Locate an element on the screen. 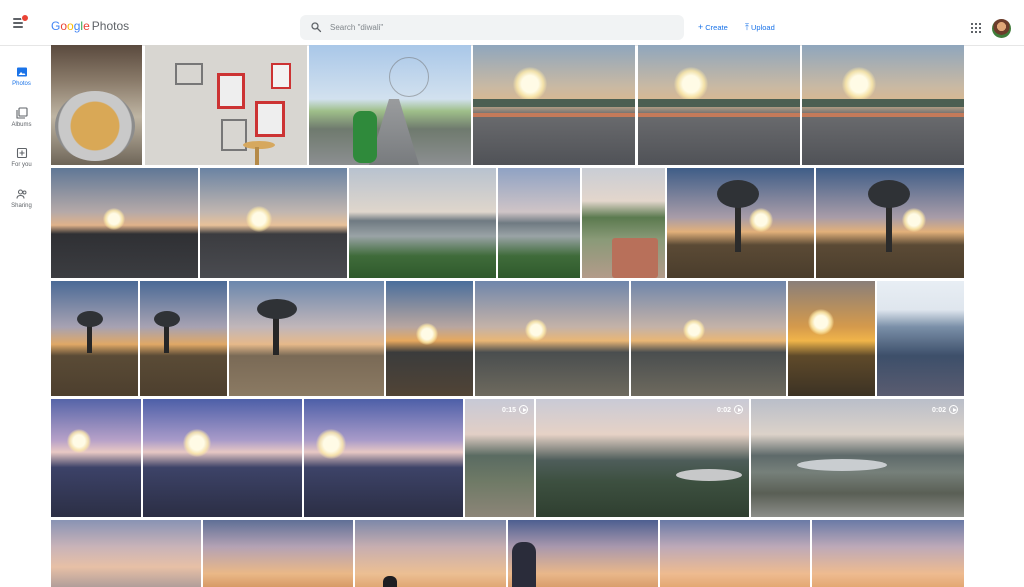 The image size is (1024, 587). sidebar-item-label: For you is located at coordinates (21, 165).